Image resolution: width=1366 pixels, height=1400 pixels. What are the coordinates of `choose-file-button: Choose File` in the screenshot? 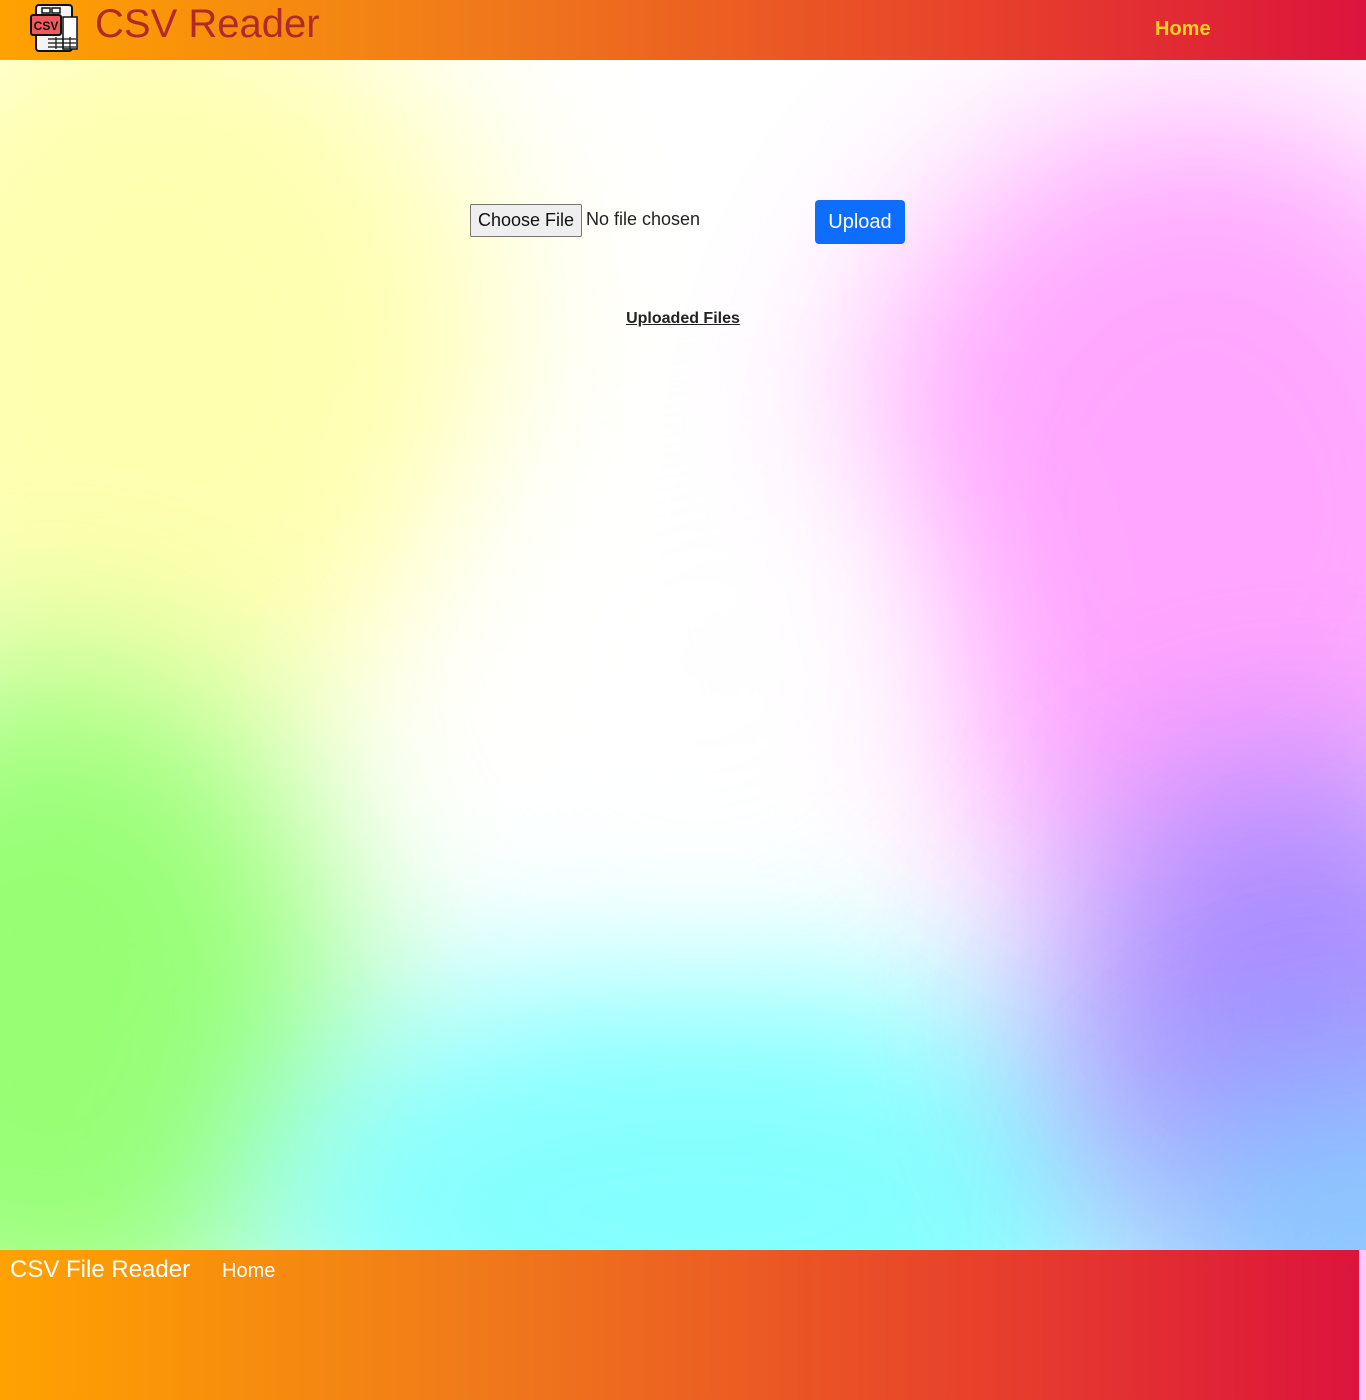 It's located at (526, 220).